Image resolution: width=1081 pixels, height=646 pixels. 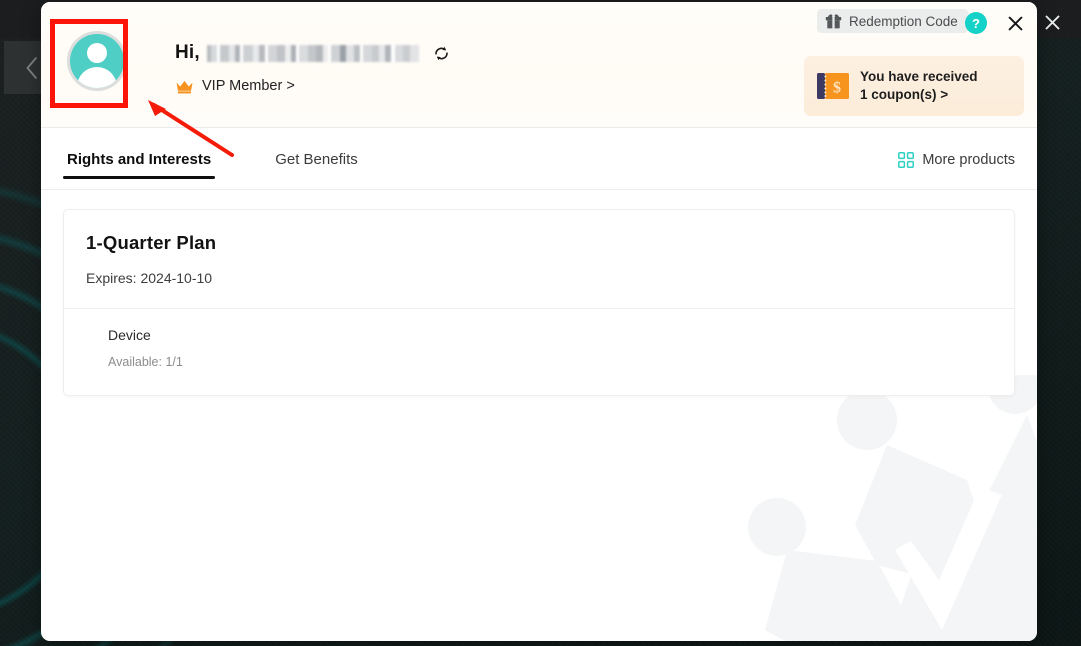 What do you see at coordinates (248, 86) in the screenshot?
I see `vip-member-label: VIP Member >` at bounding box center [248, 86].